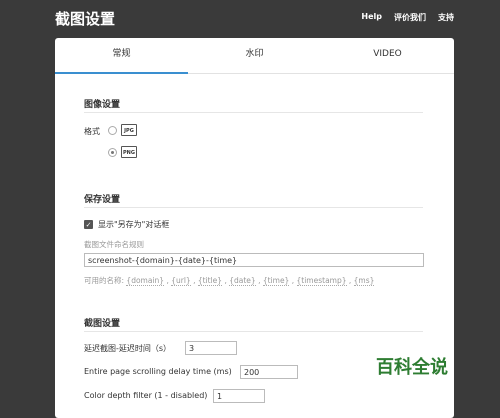 The height and width of the screenshot is (418, 500). I want to click on save-settings-title: 保存设置, so click(254, 200).